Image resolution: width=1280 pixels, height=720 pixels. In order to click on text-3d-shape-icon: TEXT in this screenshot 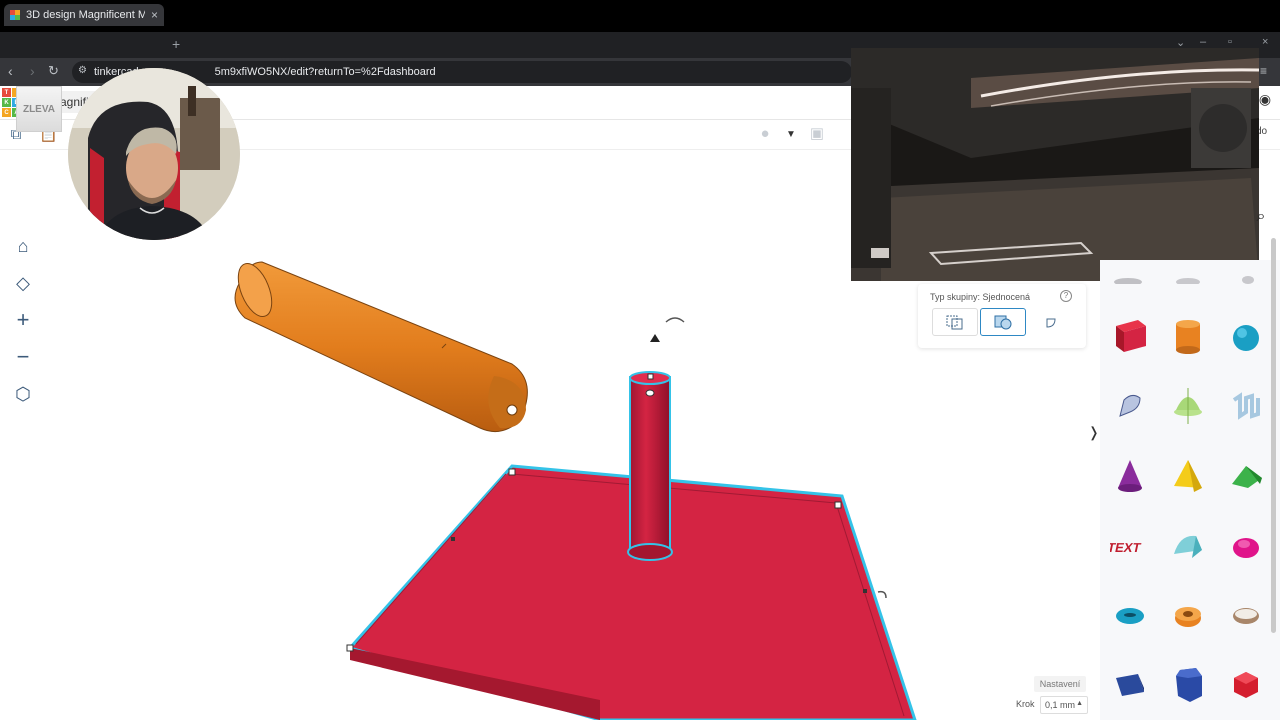, I will do `click(1130, 546)`.